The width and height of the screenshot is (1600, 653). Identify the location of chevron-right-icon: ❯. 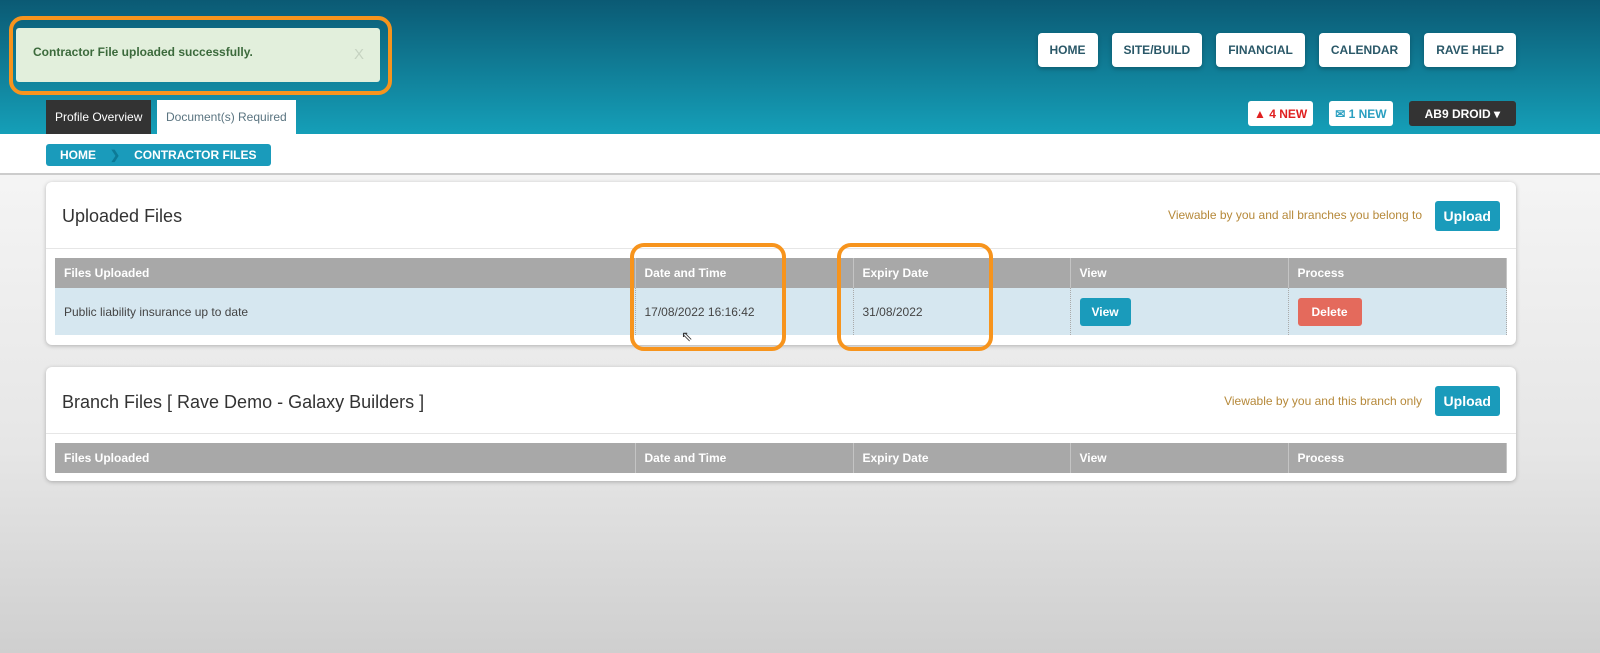
(115, 155).